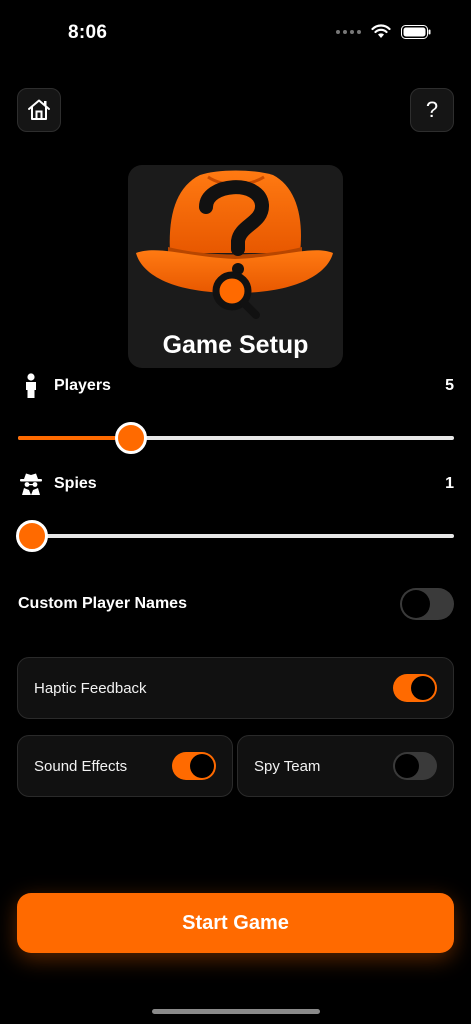 The width and height of the screenshot is (471, 1024). Describe the element at coordinates (90, 688) in the screenshot. I see `haptic-feedback-label: Haptic Feedback` at that location.